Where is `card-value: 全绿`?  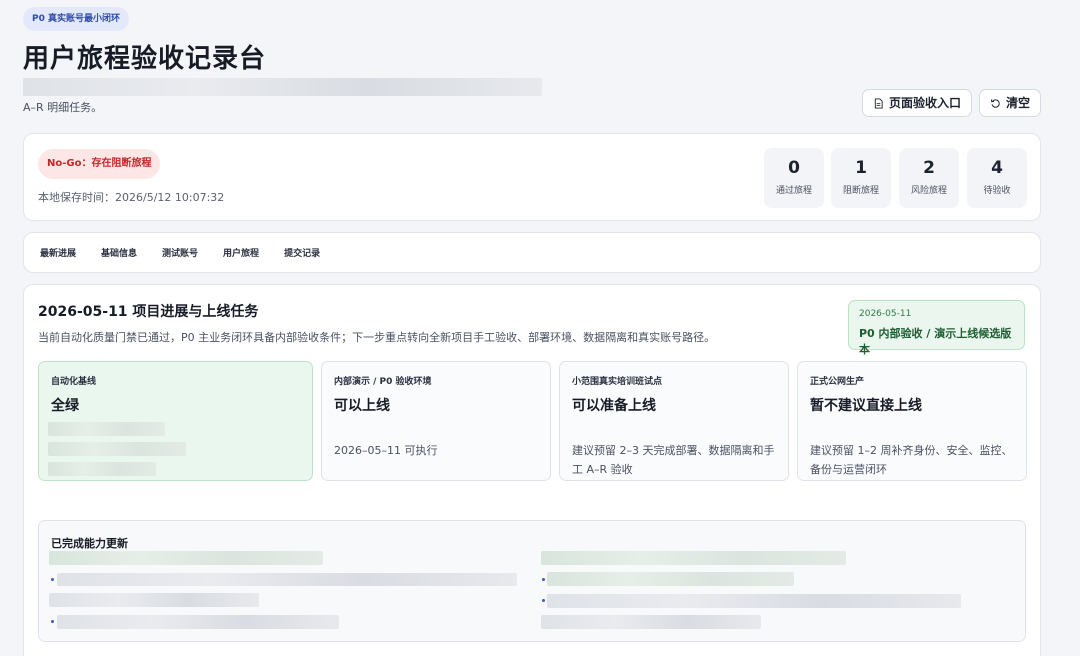 card-value: 全绿 is located at coordinates (65, 406).